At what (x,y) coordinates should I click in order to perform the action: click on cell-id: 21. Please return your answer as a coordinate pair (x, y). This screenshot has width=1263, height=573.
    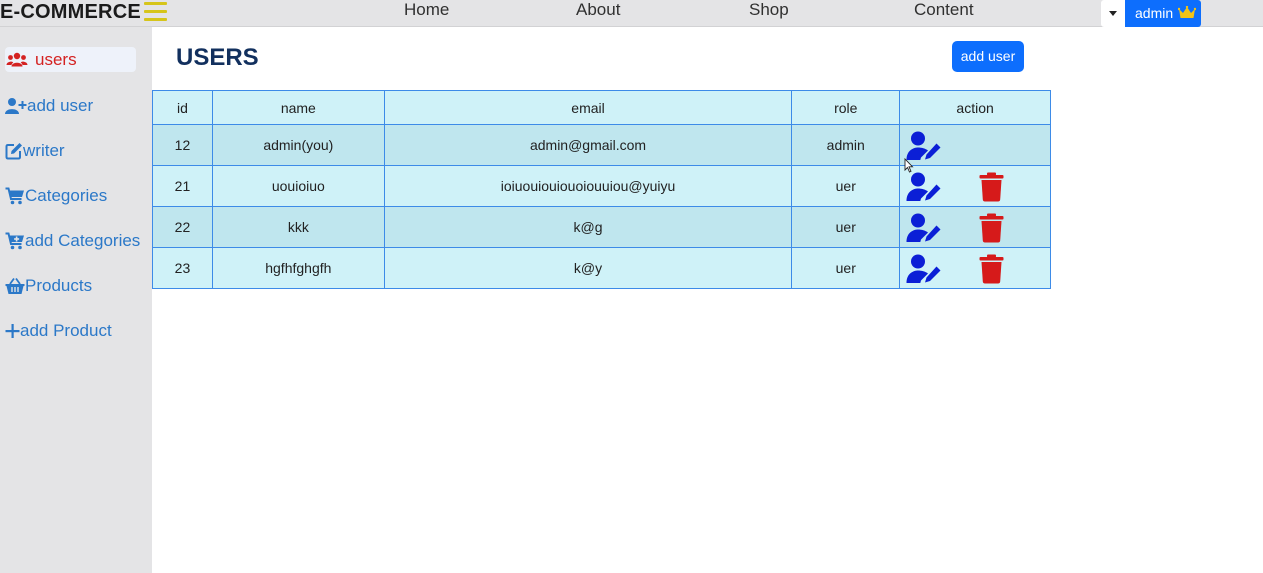
    Looking at the image, I should click on (182, 186).